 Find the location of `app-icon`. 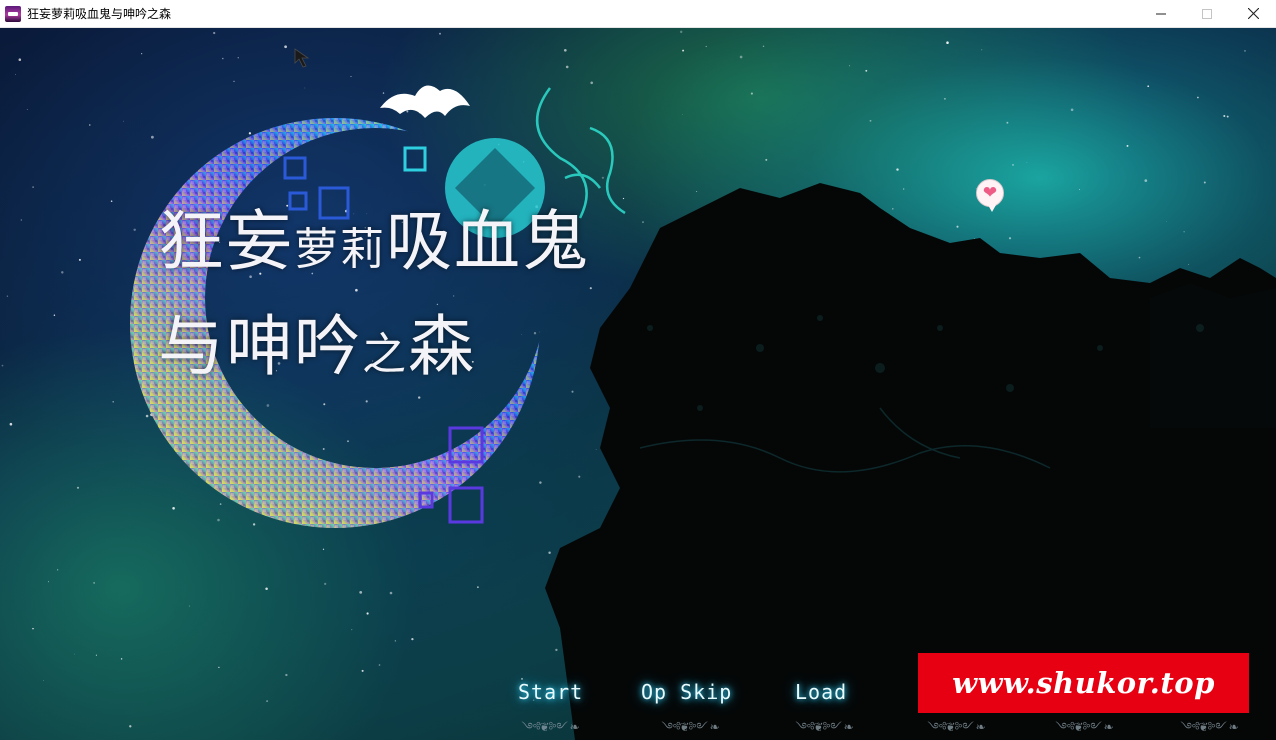

app-icon is located at coordinates (13, 13).